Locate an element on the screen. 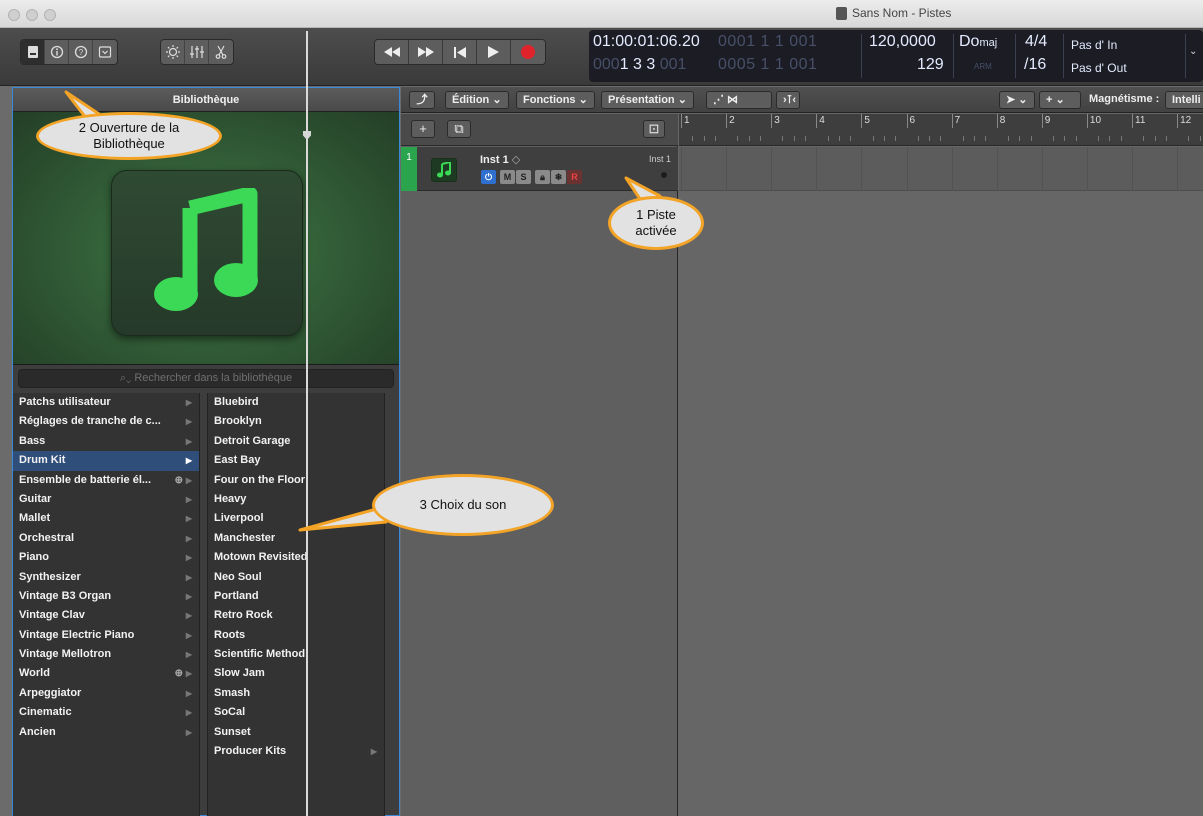 The image size is (1203, 816). patch-item: Brooklyn is located at coordinates (296, 421).